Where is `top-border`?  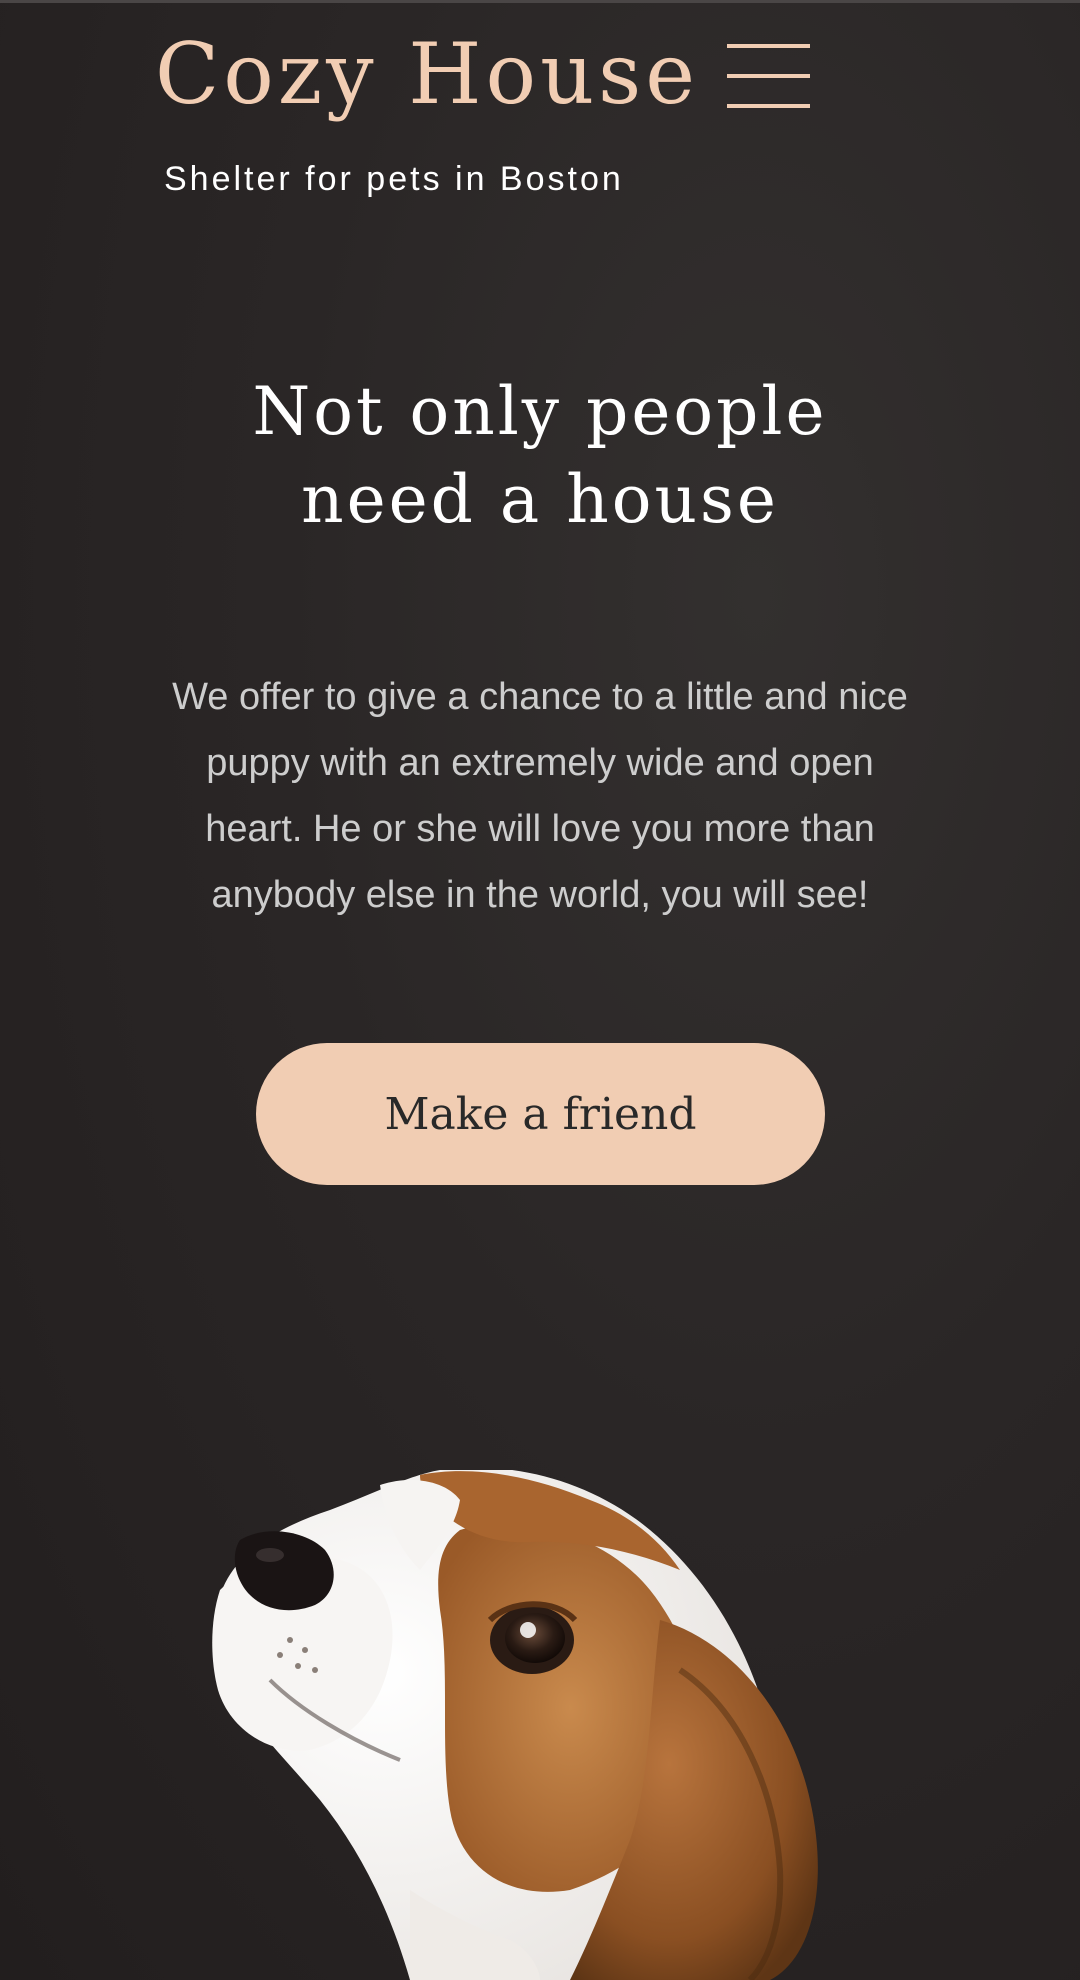 top-border is located at coordinates (540, 1).